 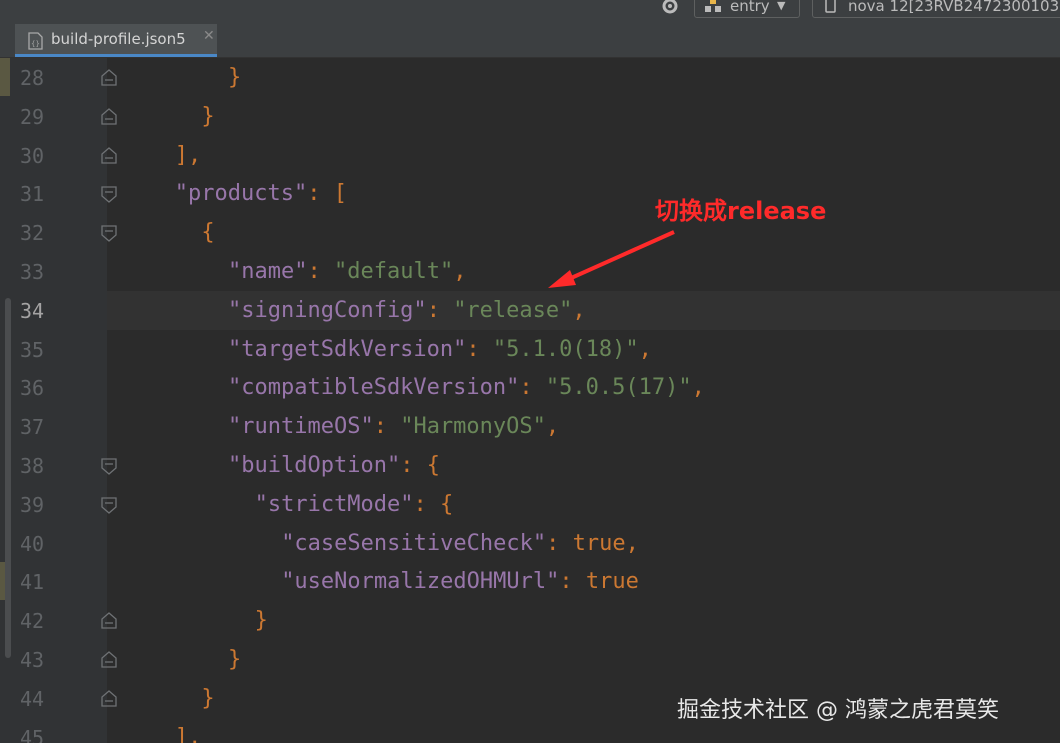 I want to click on json-key: "caseSensitiveCheck", so click(x=414, y=543).